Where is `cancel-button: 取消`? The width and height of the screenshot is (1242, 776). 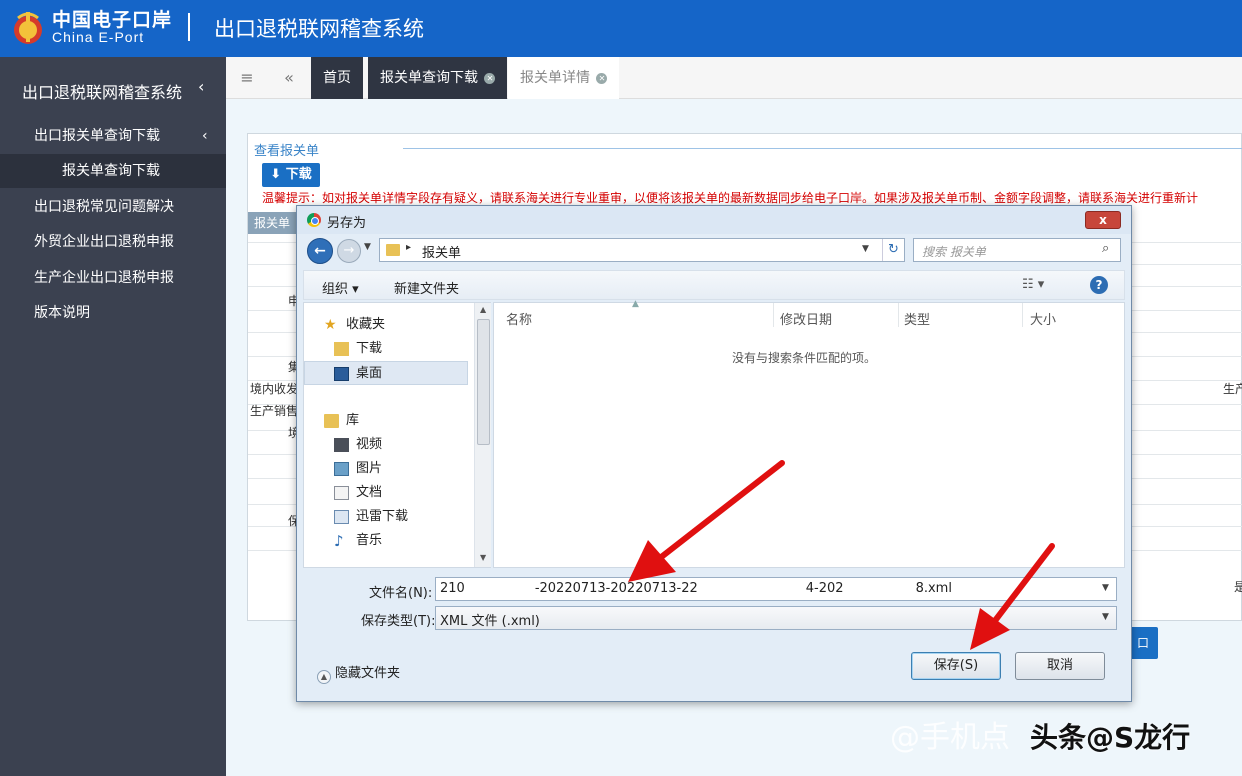
cancel-button: 取消 is located at coordinates (1060, 666).